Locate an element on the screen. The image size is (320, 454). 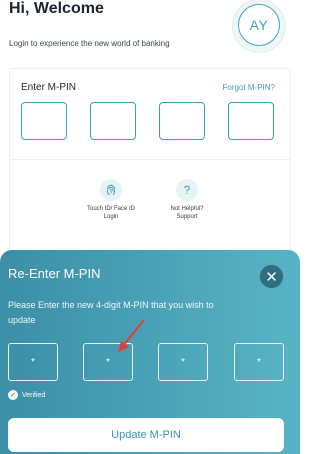
forgot-mpin-link: Forgot M-PIN? is located at coordinates (249, 87).